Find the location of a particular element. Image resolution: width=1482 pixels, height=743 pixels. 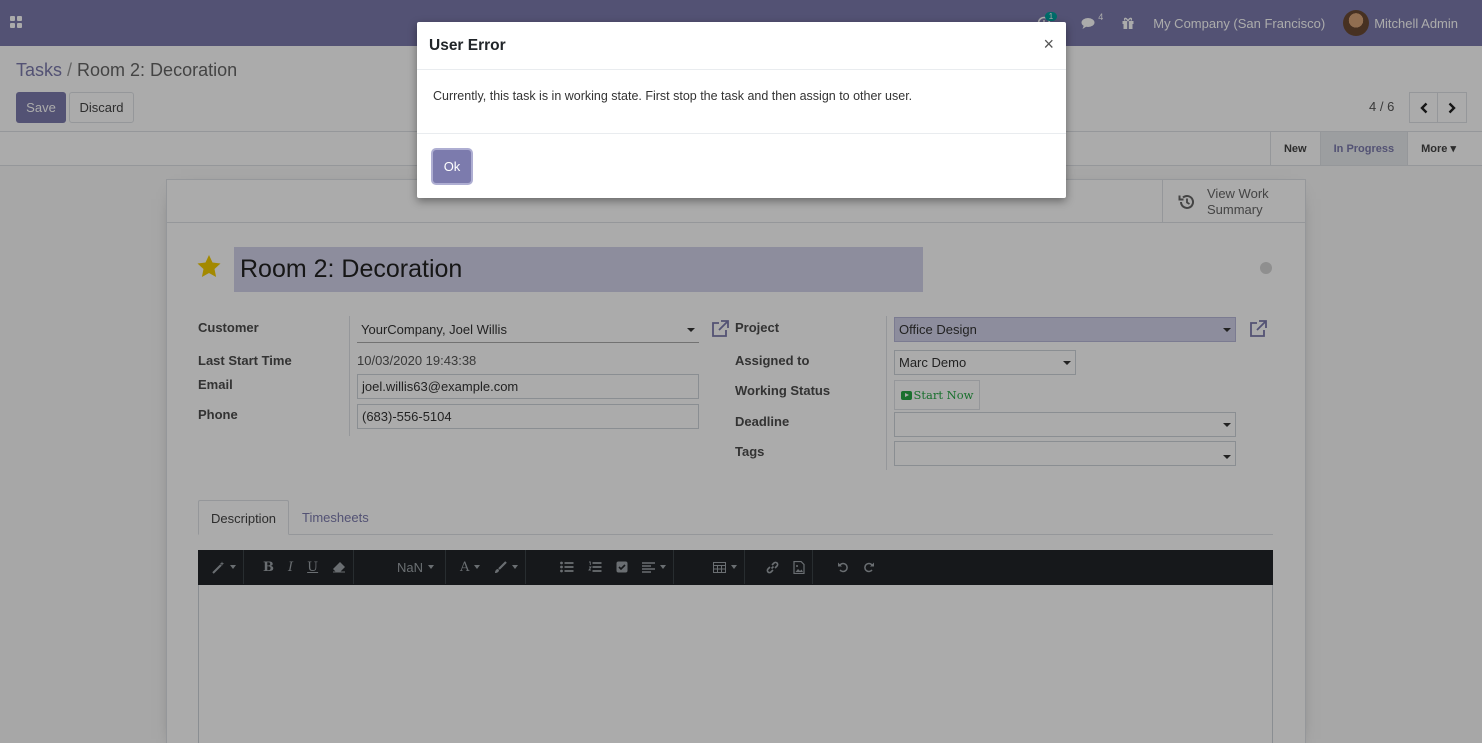

ok-button: Ok is located at coordinates (452, 166).